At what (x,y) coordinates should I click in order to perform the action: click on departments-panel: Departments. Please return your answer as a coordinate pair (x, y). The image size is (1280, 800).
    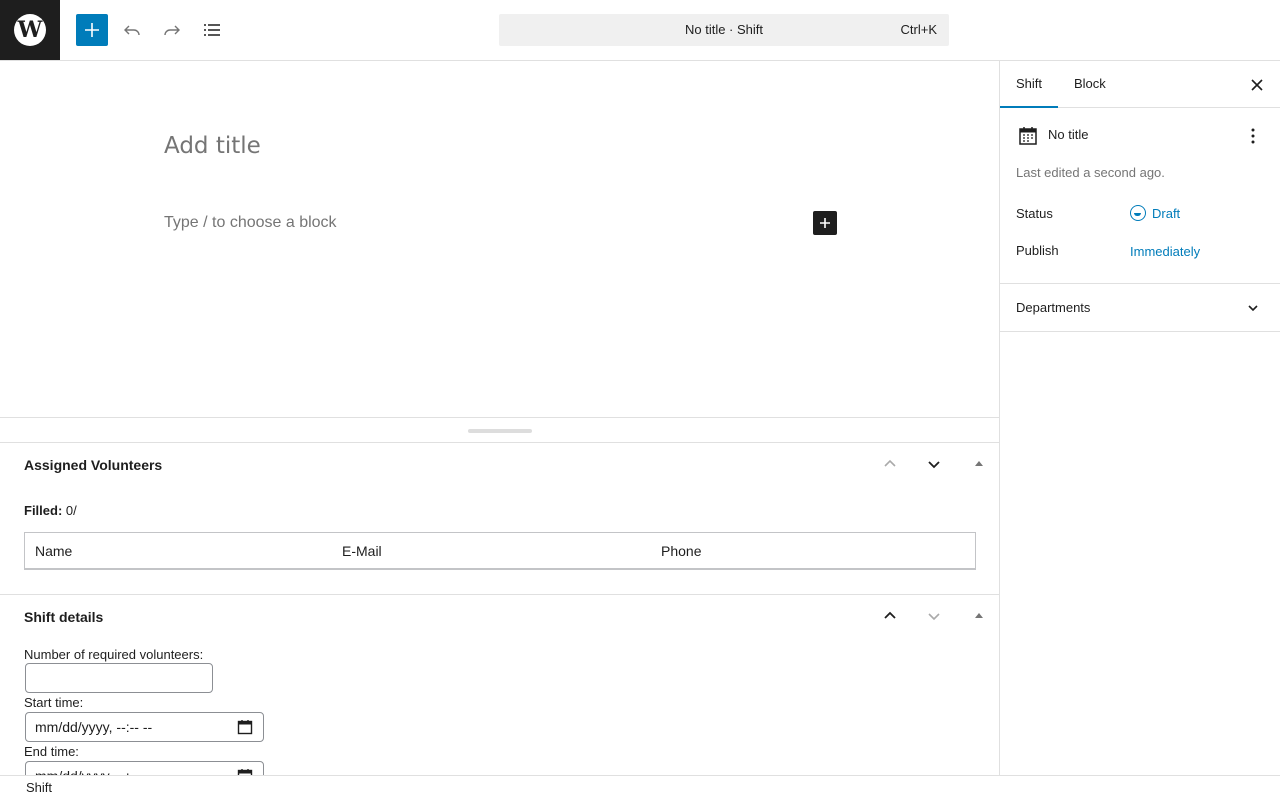
    Looking at the image, I should click on (1140, 308).